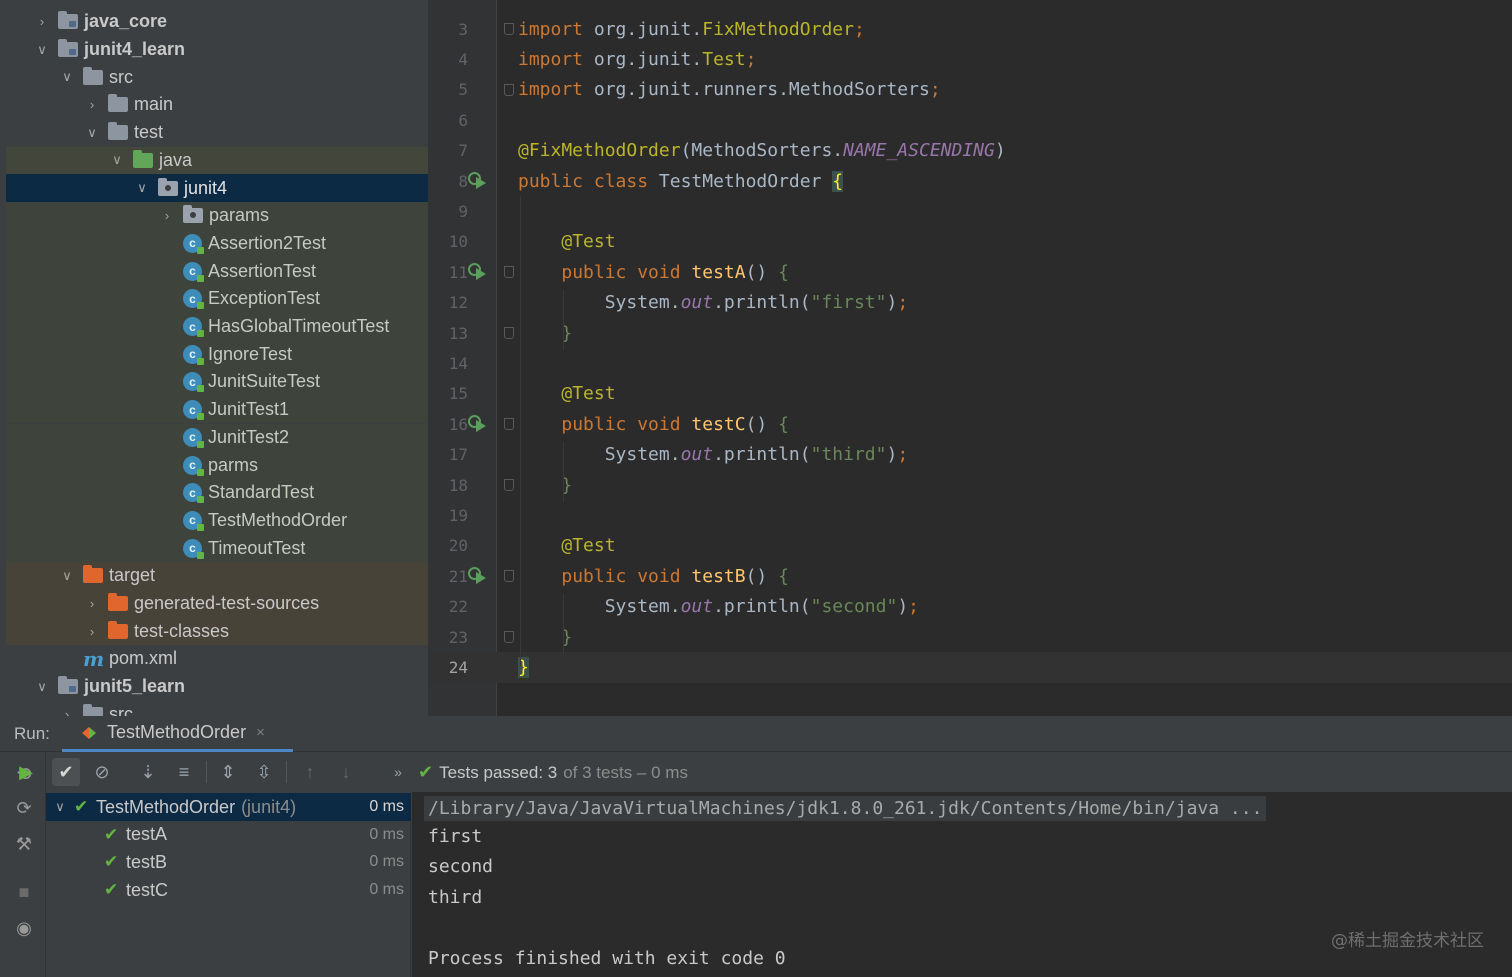 This screenshot has height=977, width=1512. What do you see at coordinates (970, 576) in the screenshot?
I see `code-line: 21 public void testB() {` at bounding box center [970, 576].